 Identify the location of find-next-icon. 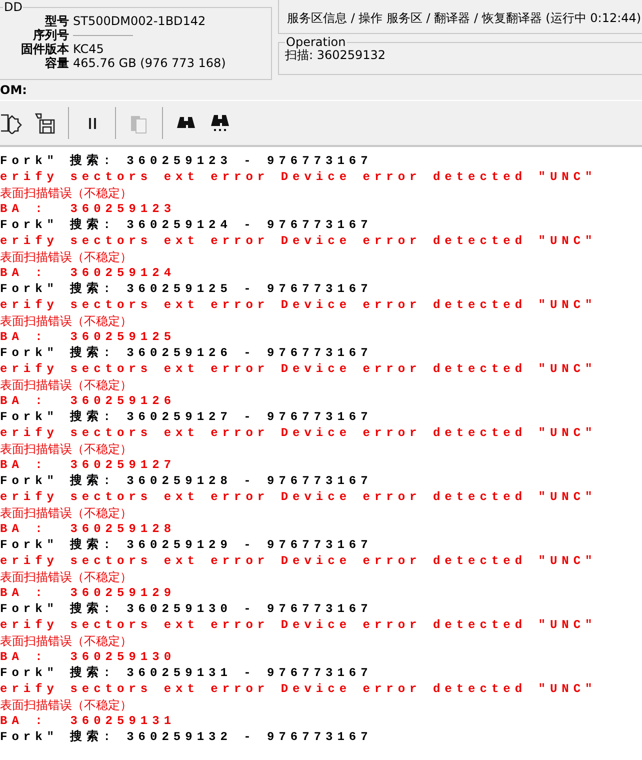
(220, 123).